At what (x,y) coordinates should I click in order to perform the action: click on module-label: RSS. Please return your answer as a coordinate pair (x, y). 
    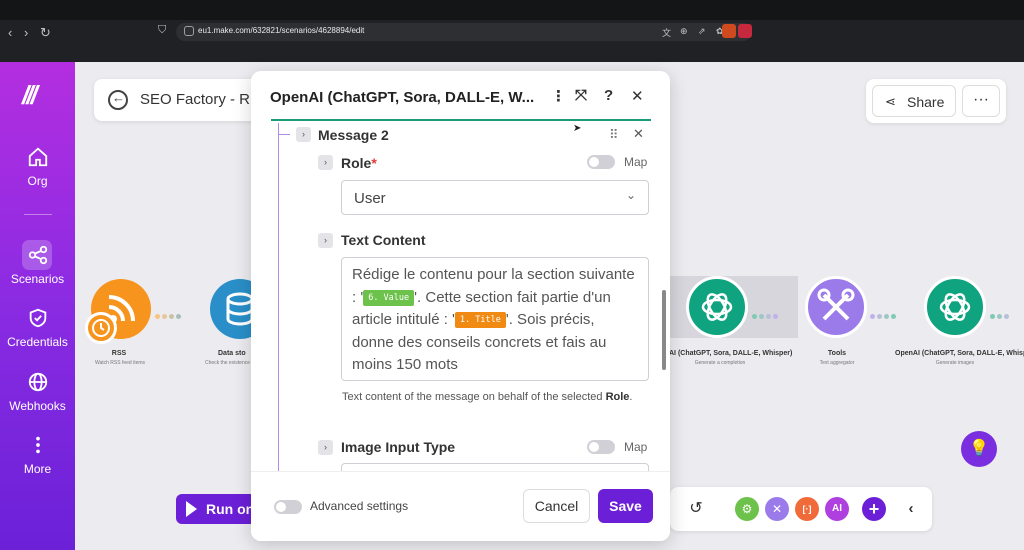
    Looking at the image, I should click on (119, 353).